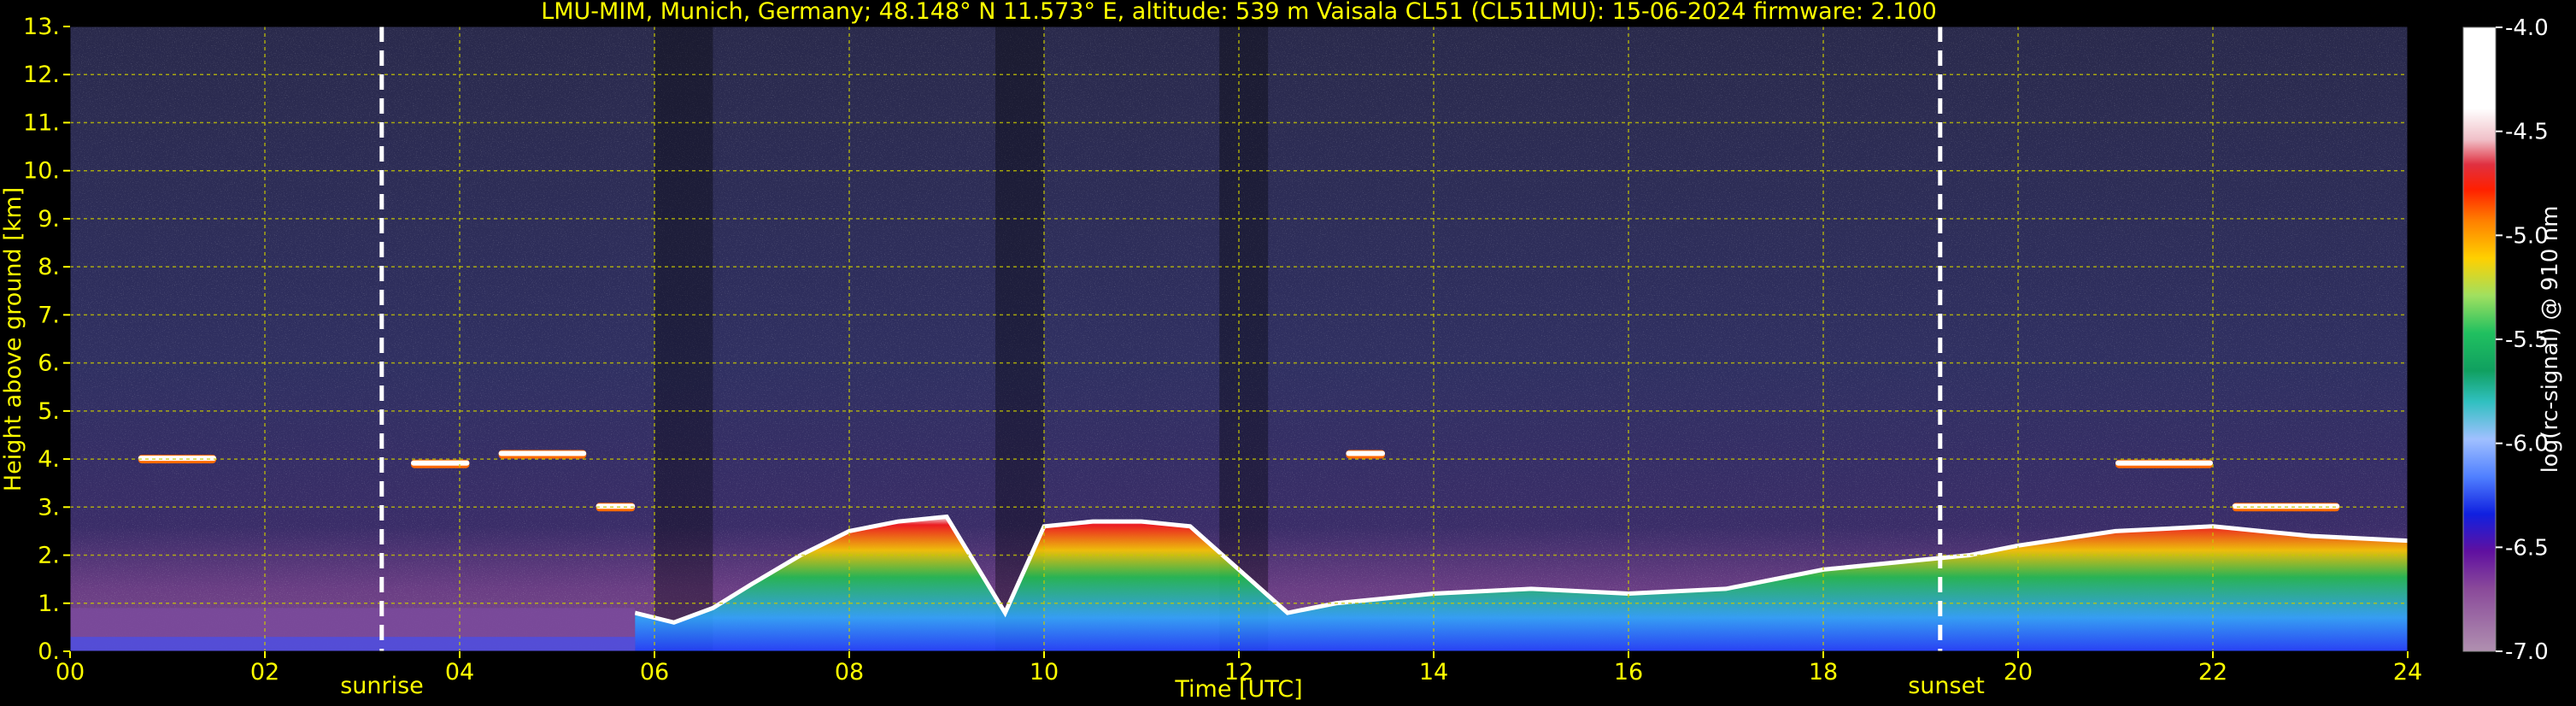 This screenshot has height=706, width=2576. Describe the element at coordinates (2550, 340) in the screenshot. I see `colorbar-label: log(rc-signal) @ 910 nm` at that location.